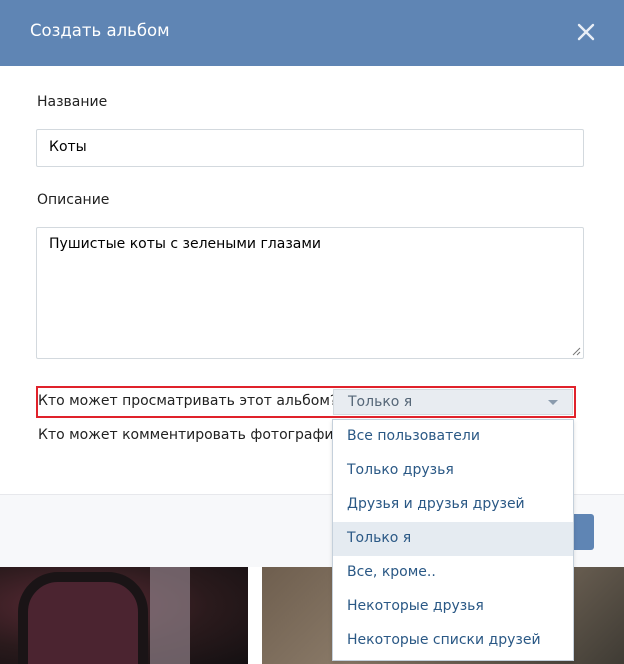  Describe the element at coordinates (124, 615) in the screenshot. I see `album-photo` at that location.